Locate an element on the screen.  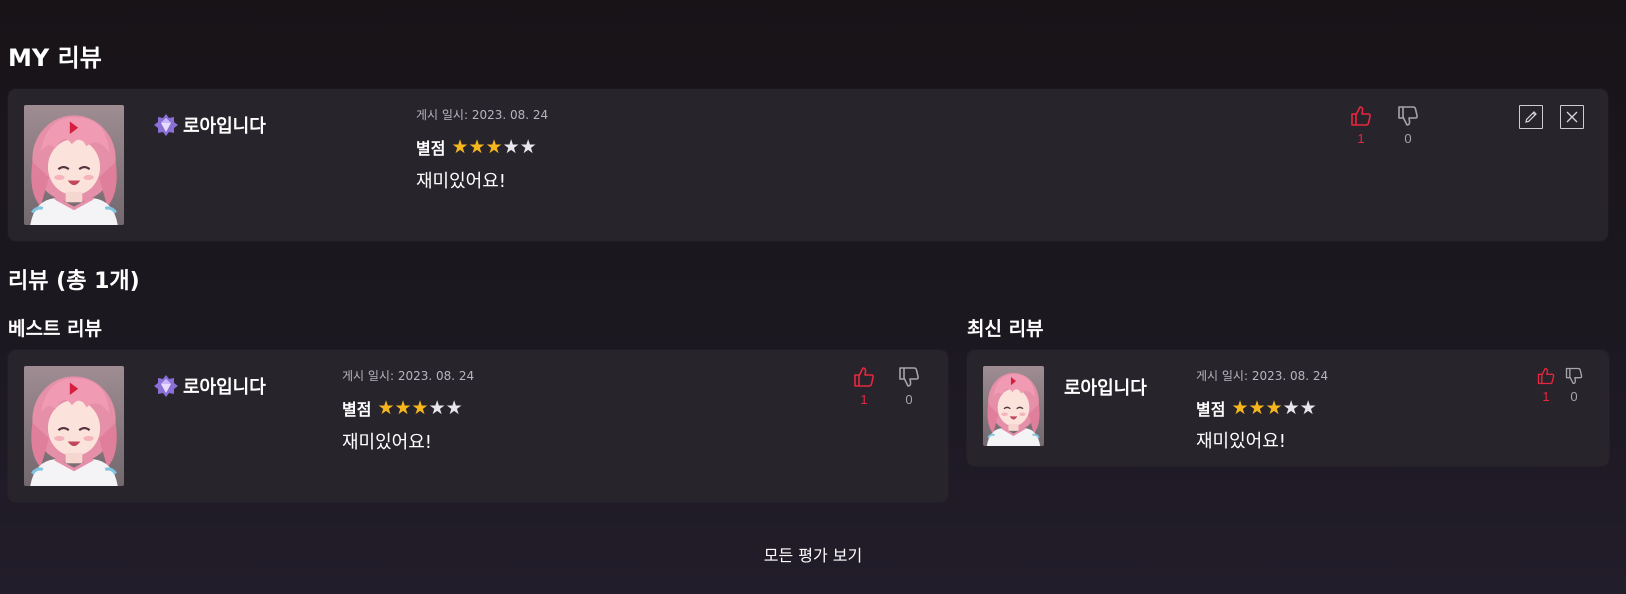
delete-button is located at coordinates (1572, 117).